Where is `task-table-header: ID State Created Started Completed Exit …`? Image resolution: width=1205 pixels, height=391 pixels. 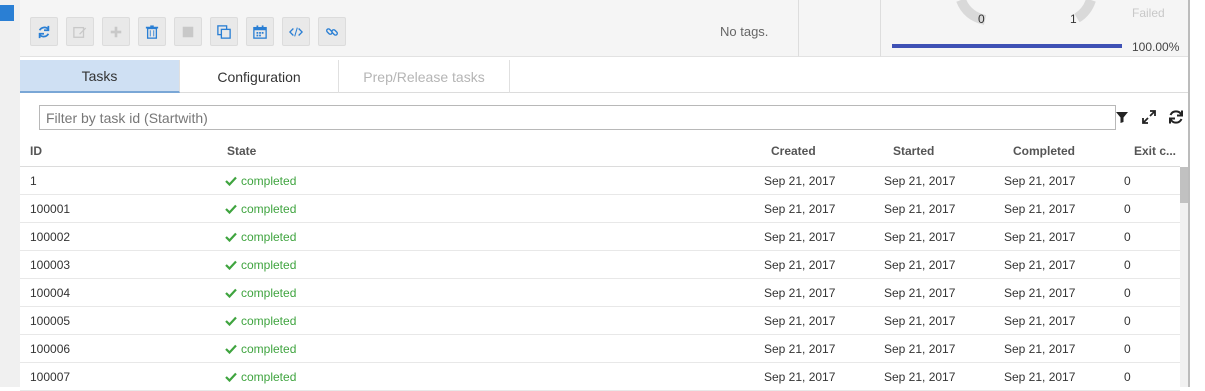
task-table-header: ID State Created Started Completed Exit … is located at coordinates (600, 152).